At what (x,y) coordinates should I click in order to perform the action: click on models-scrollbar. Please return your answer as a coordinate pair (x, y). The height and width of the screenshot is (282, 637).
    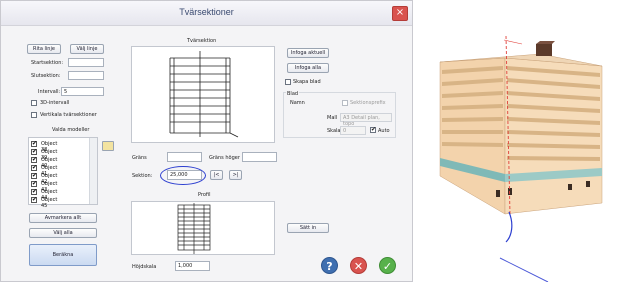
    Looking at the image, I should click on (93, 171).